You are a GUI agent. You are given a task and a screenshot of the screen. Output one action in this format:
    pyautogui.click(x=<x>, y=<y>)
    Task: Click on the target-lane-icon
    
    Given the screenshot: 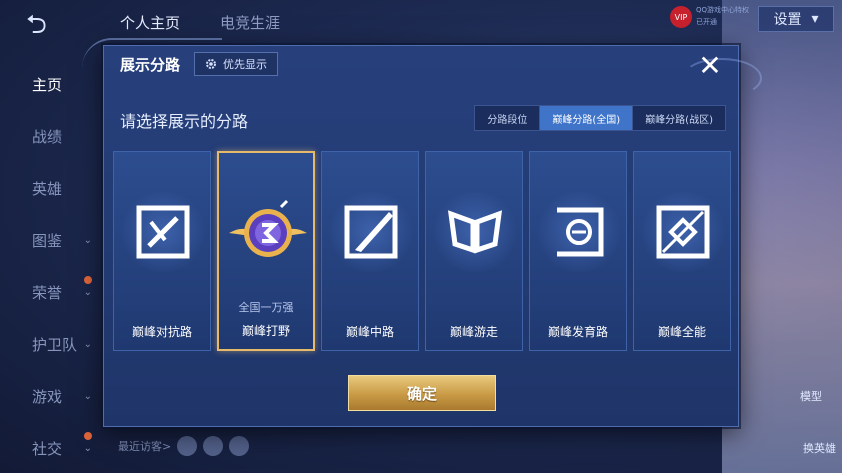 What is the action you would take?
    pyautogui.click(x=580, y=232)
    